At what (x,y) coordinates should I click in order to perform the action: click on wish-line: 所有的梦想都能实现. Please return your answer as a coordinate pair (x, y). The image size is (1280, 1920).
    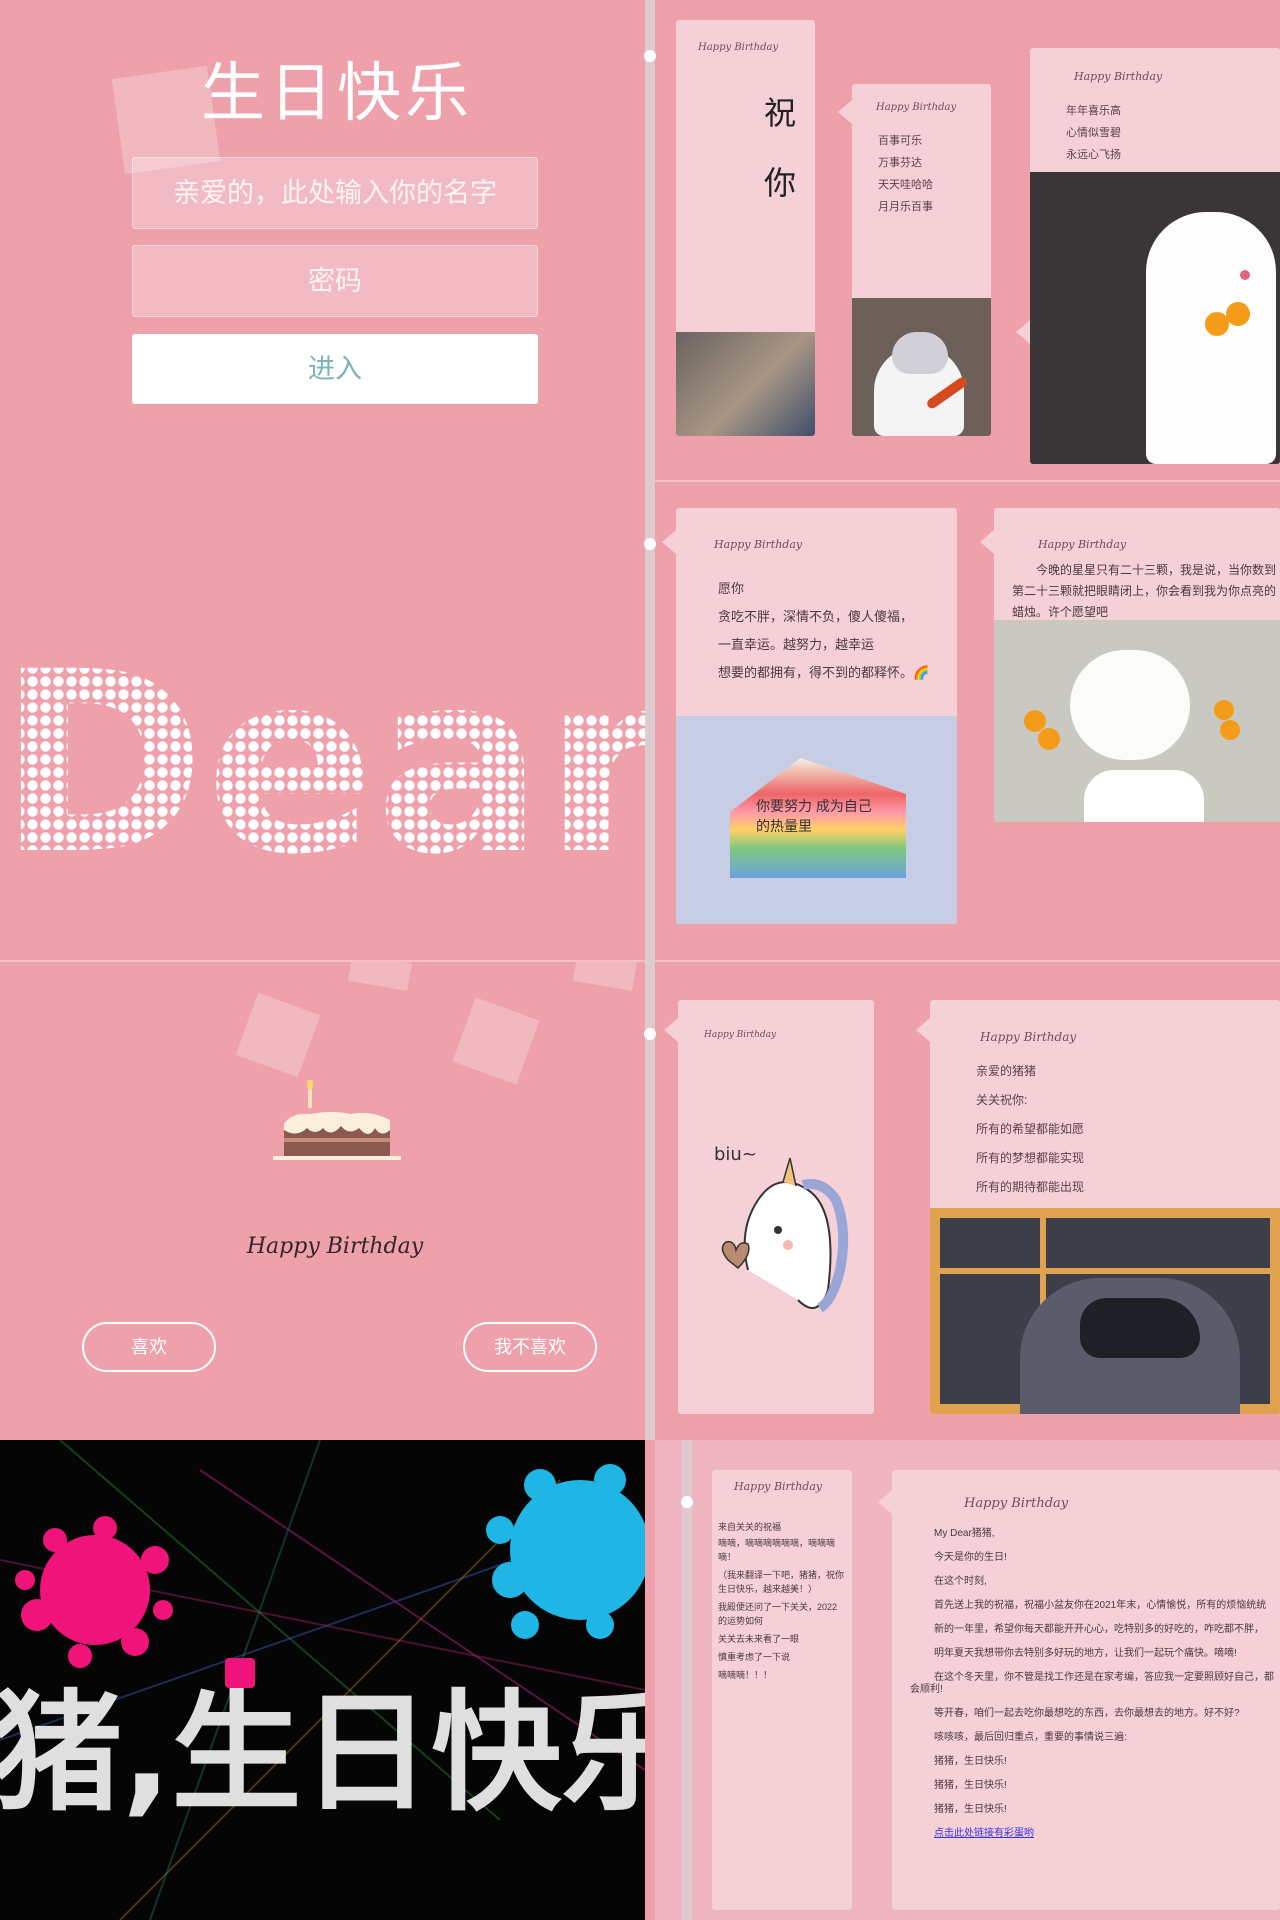
    Looking at the image, I should click on (1030, 1158).